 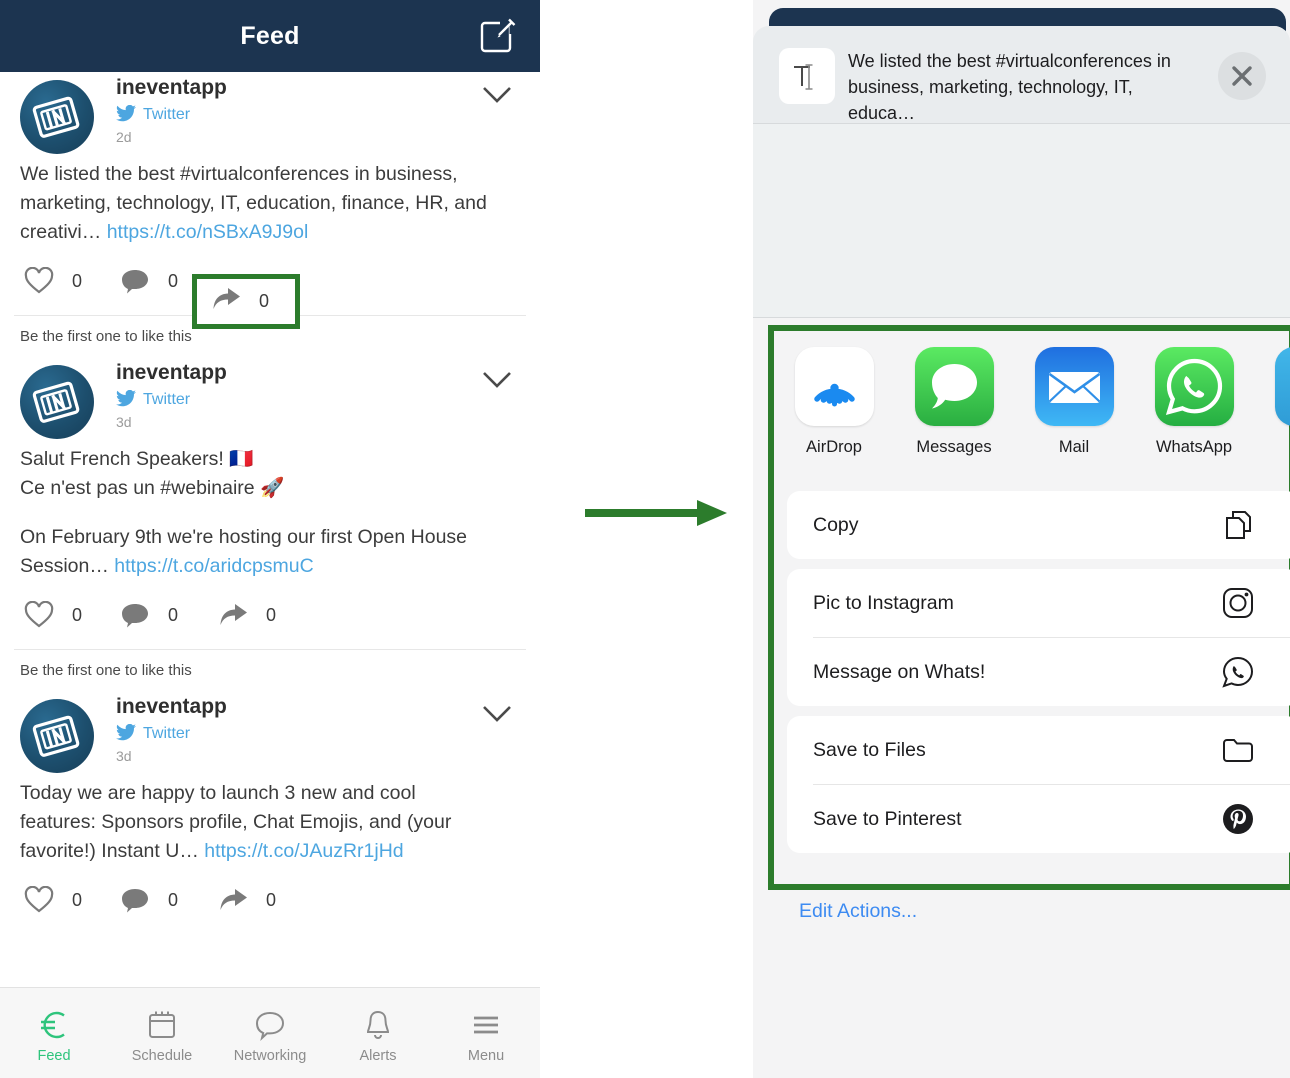 I want to click on post-age: 3d, so click(x=124, y=756).